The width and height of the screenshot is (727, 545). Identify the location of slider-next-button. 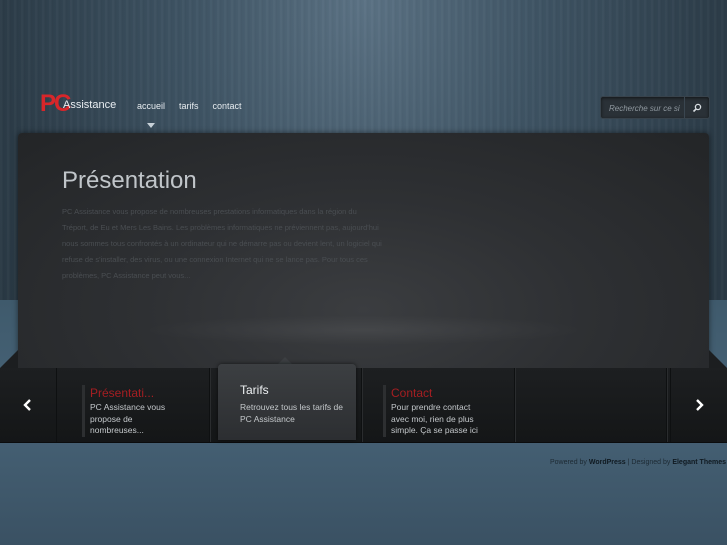
(698, 405).